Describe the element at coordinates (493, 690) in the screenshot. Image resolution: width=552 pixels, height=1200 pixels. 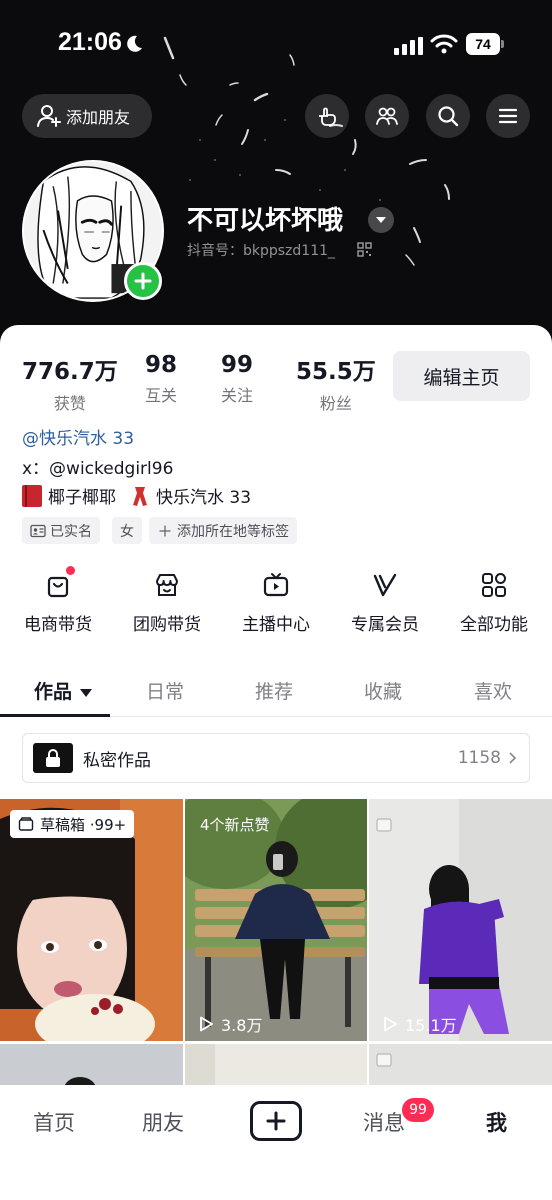
I see `tab-likes: 喜欢` at that location.